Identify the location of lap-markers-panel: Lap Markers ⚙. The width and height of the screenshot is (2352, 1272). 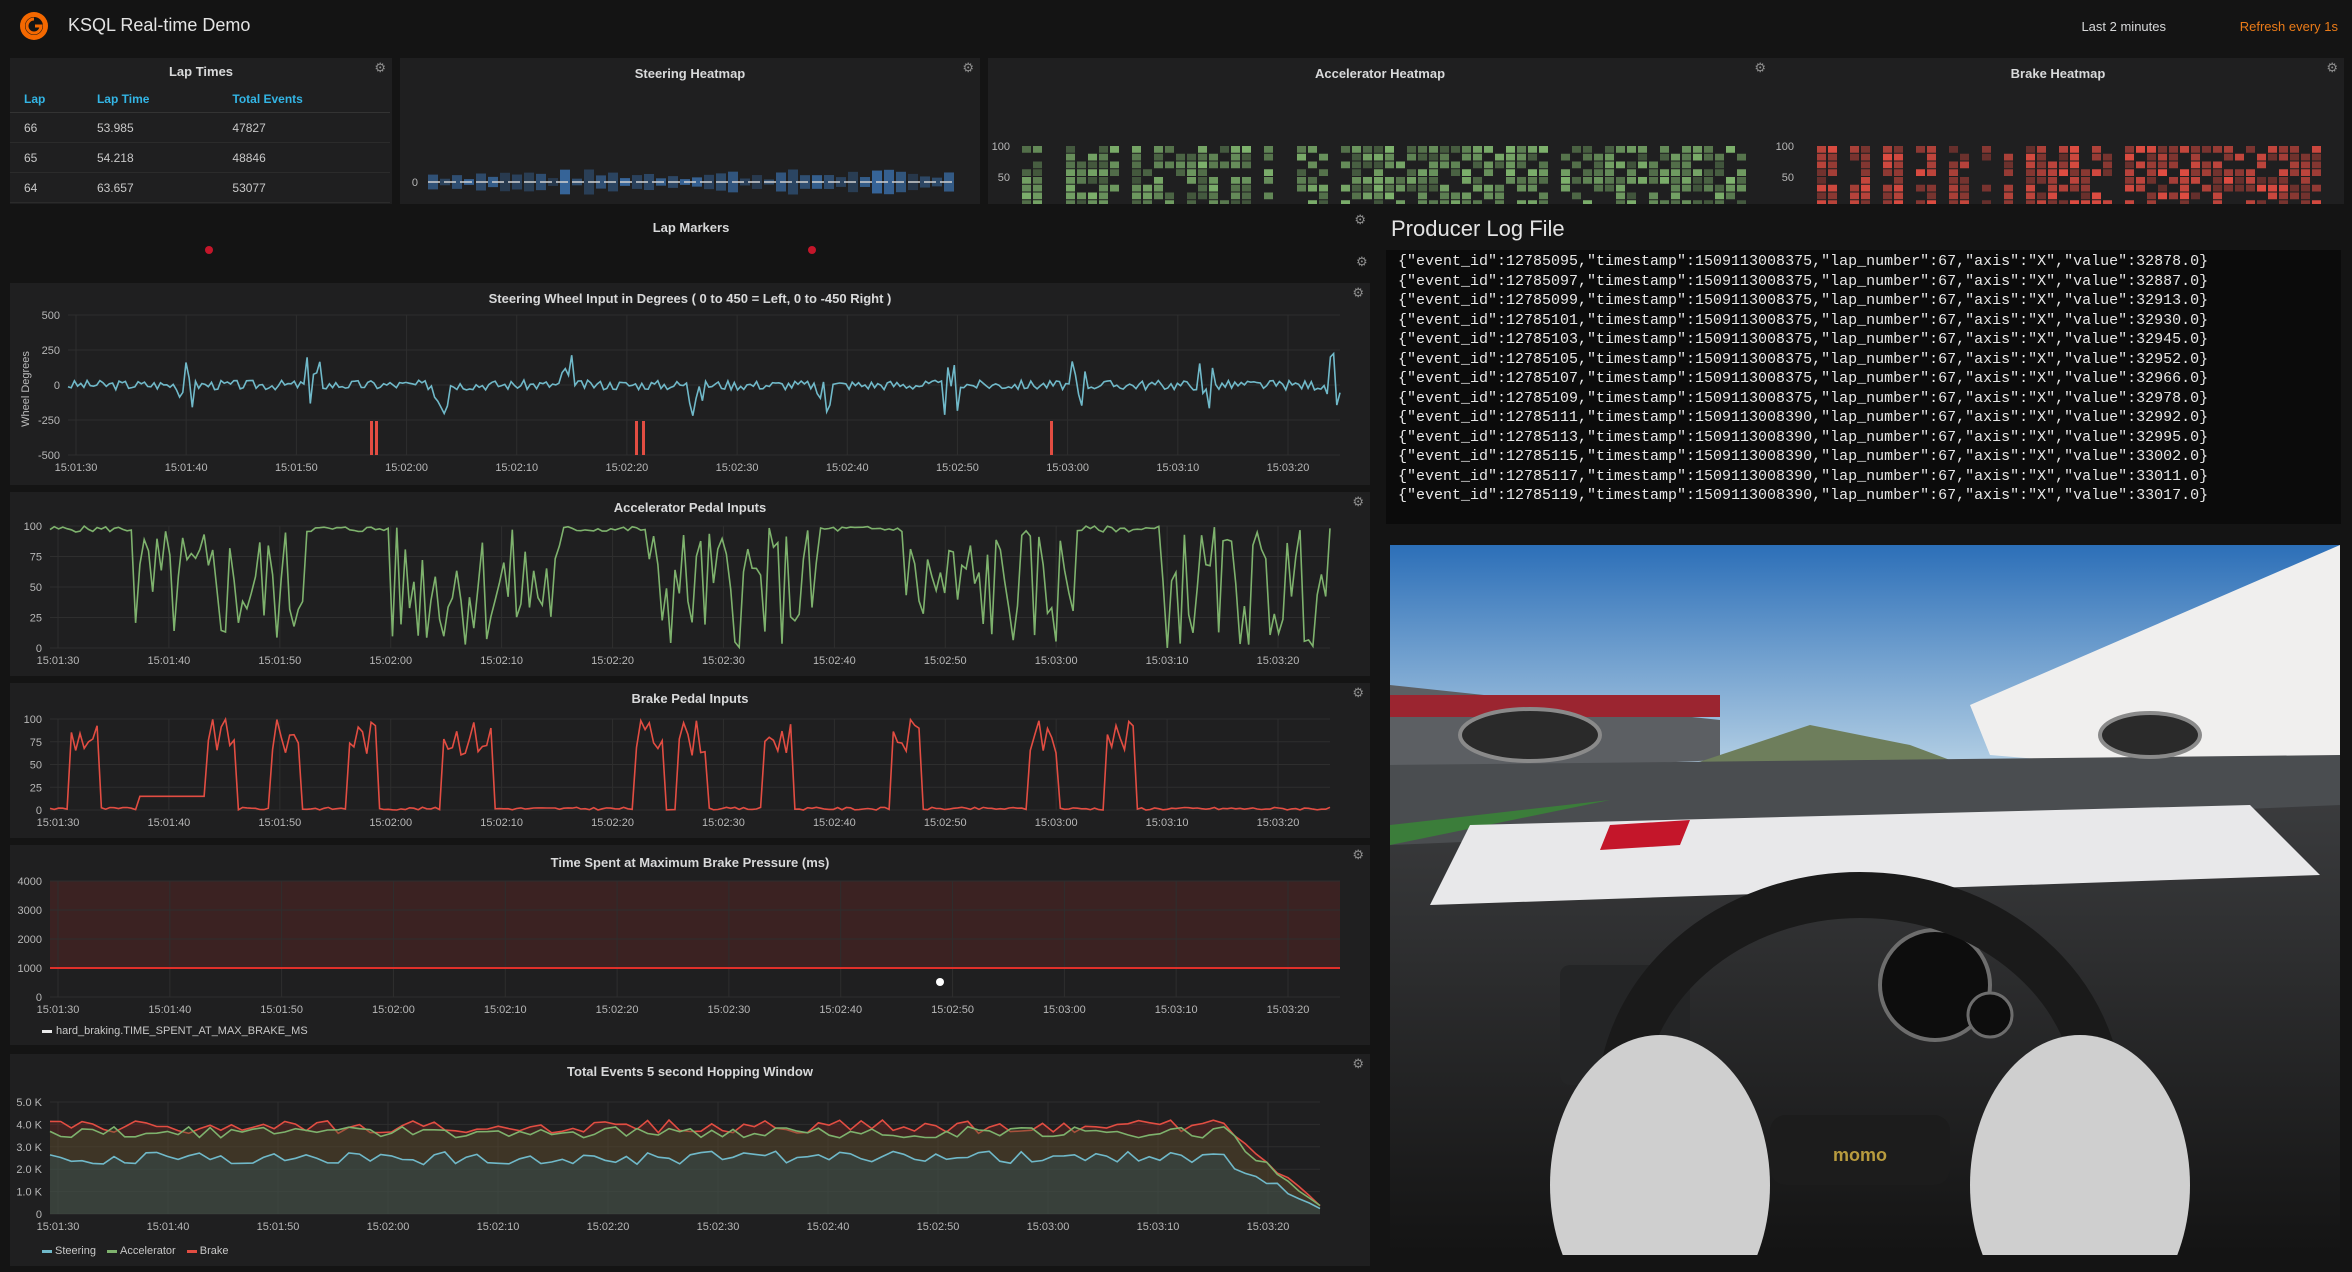
(691, 245).